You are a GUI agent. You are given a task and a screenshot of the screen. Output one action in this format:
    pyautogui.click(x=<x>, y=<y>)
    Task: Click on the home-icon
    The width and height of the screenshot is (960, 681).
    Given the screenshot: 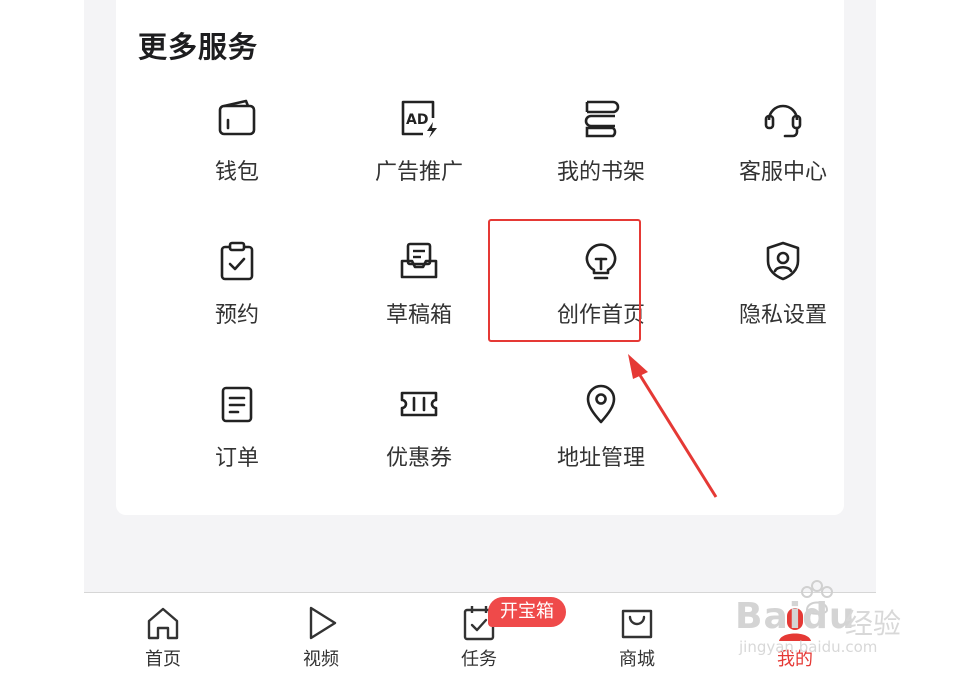 What is the action you would take?
    pyautogui.click(x=163, y=623)
    